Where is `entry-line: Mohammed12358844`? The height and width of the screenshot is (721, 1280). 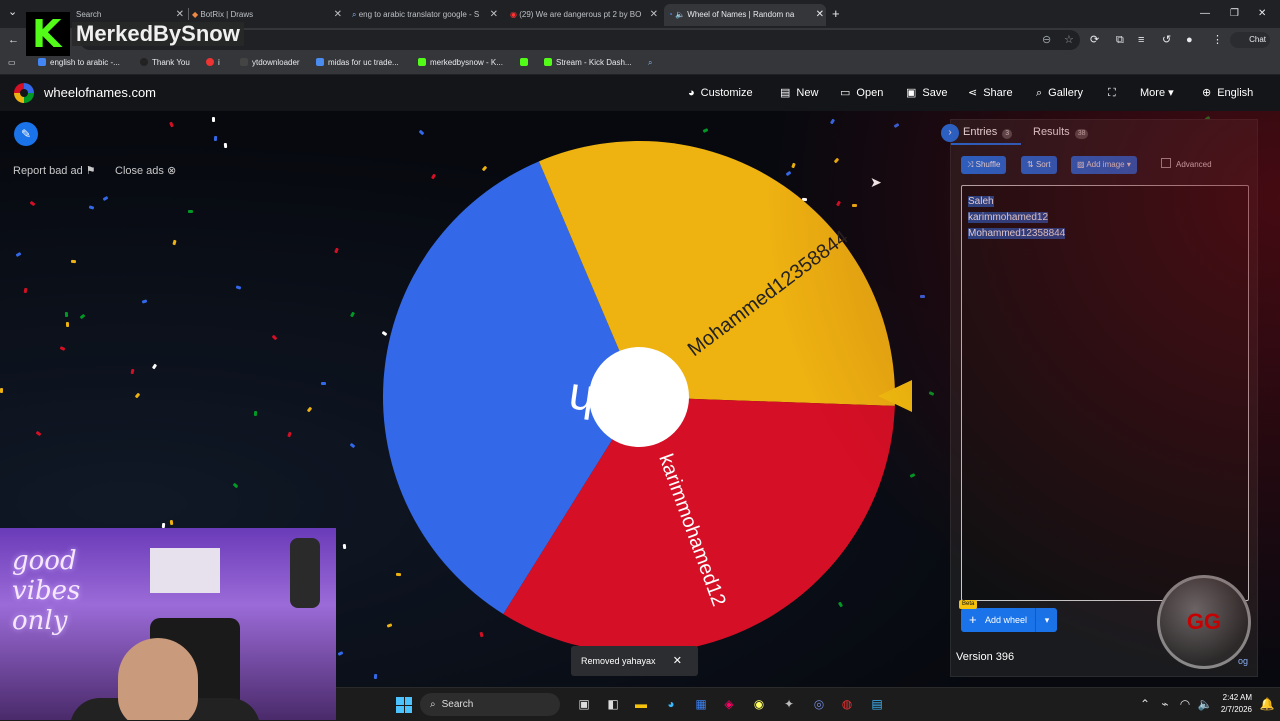 entry-line: Mohammed12358844 is located at coordinates (1017, 234).